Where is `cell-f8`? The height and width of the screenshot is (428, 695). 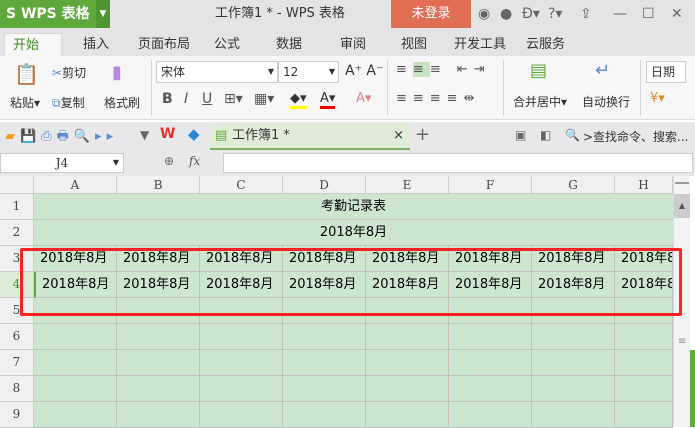
cell-f8 is located at coordinates (490, 389).